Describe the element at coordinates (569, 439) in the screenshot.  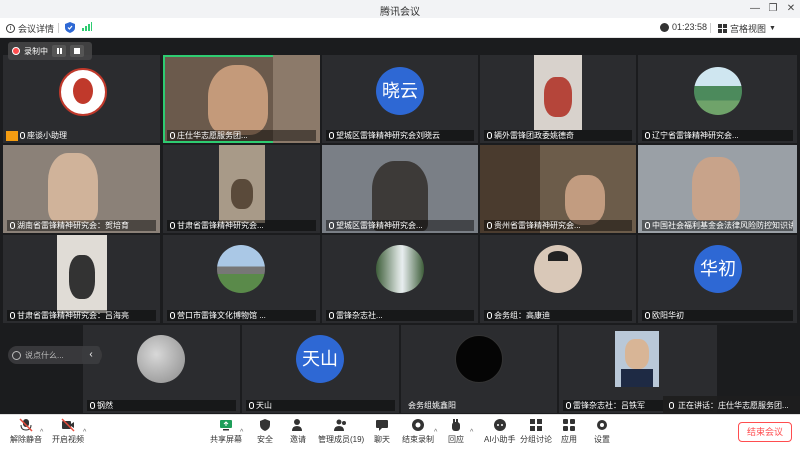
I see `apps-label: 应用` at that location.